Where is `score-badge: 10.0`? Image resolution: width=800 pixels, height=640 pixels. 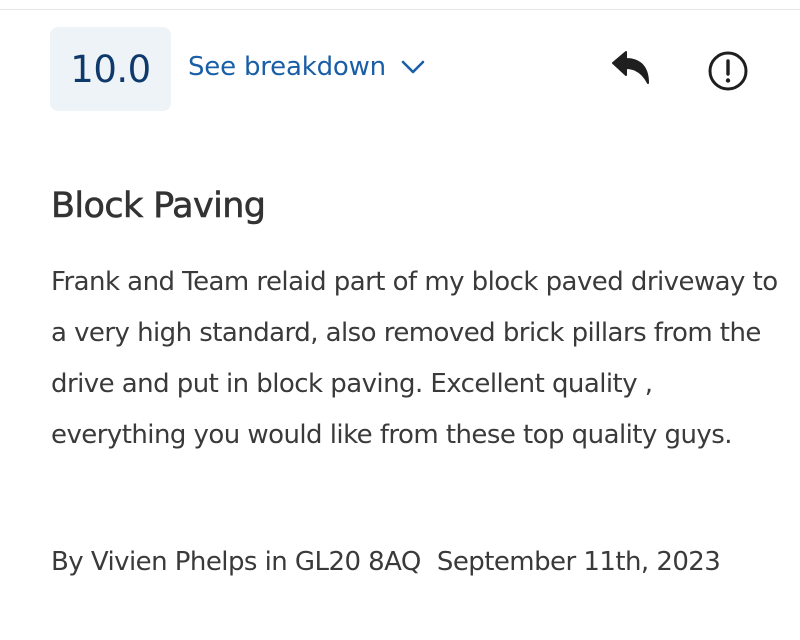 score-badge: 10.0 is located at coordinates (110, 69).